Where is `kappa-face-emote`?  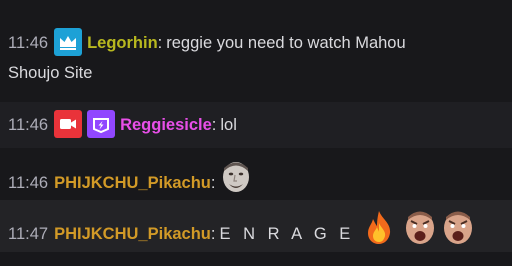 kappa-face-emote is located at coordinates (236, 181).